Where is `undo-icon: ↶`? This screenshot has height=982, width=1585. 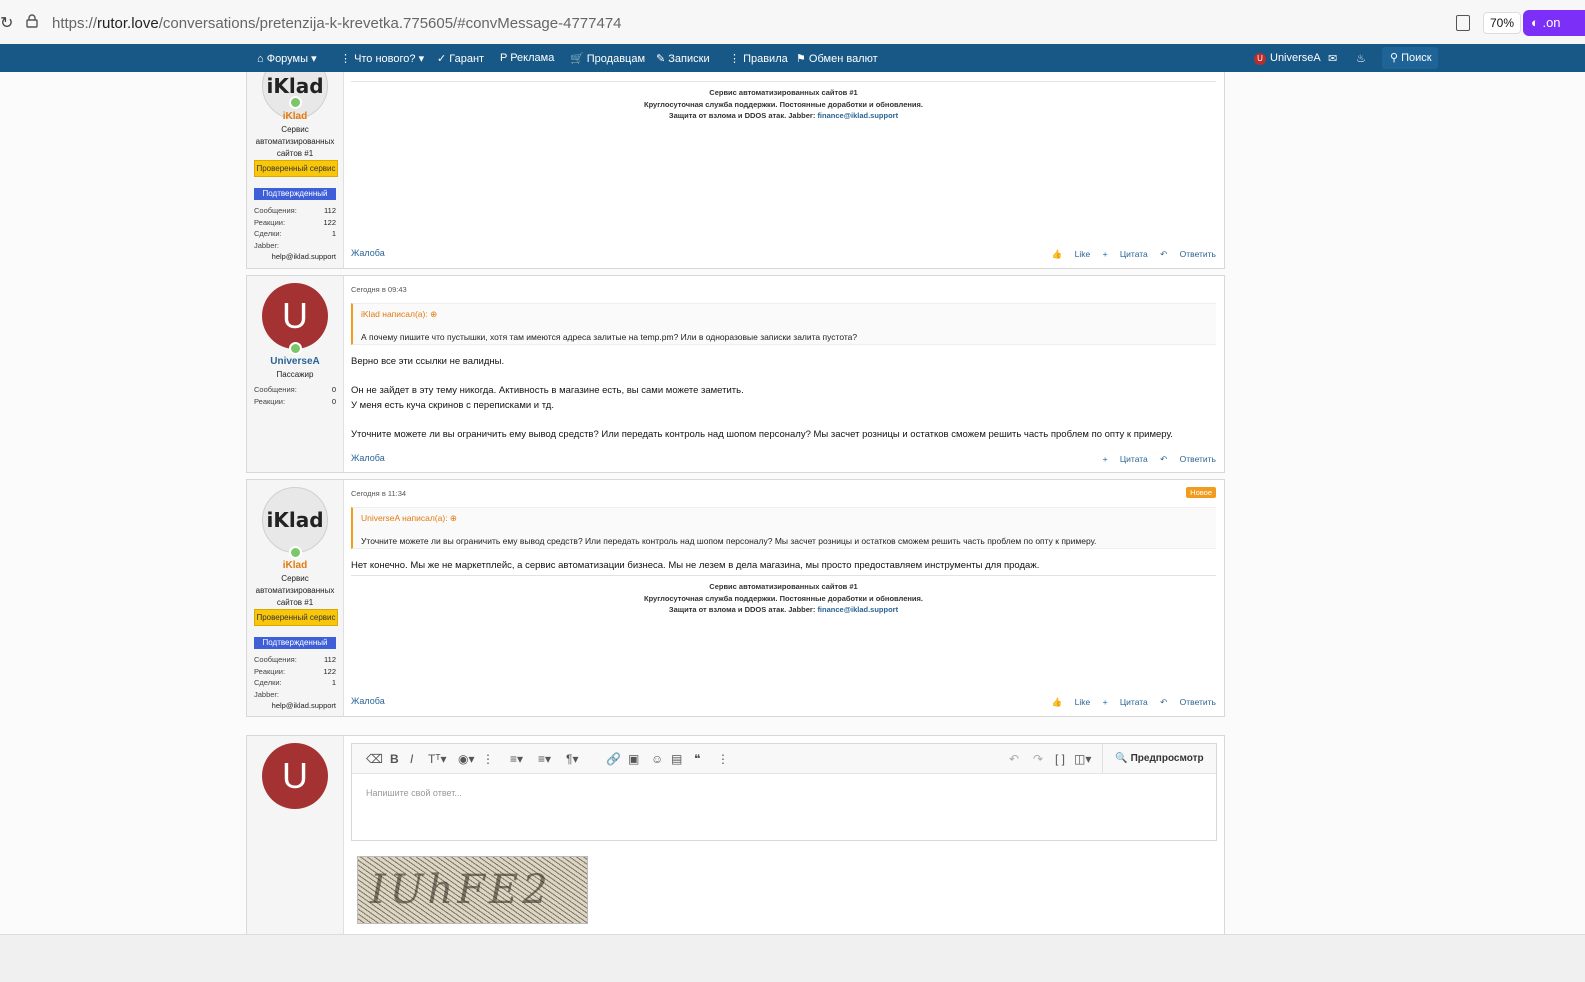
undo-icon: ↶ is located at coordinates (1014, 759).